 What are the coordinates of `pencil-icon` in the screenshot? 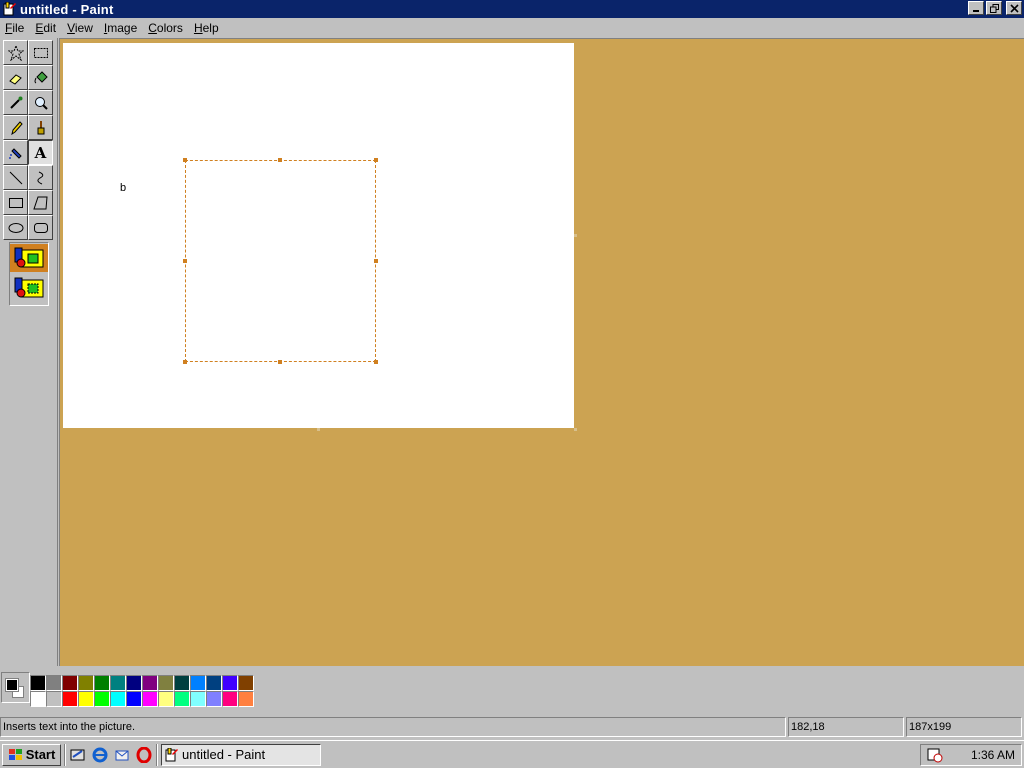 It's located at (16, 127).